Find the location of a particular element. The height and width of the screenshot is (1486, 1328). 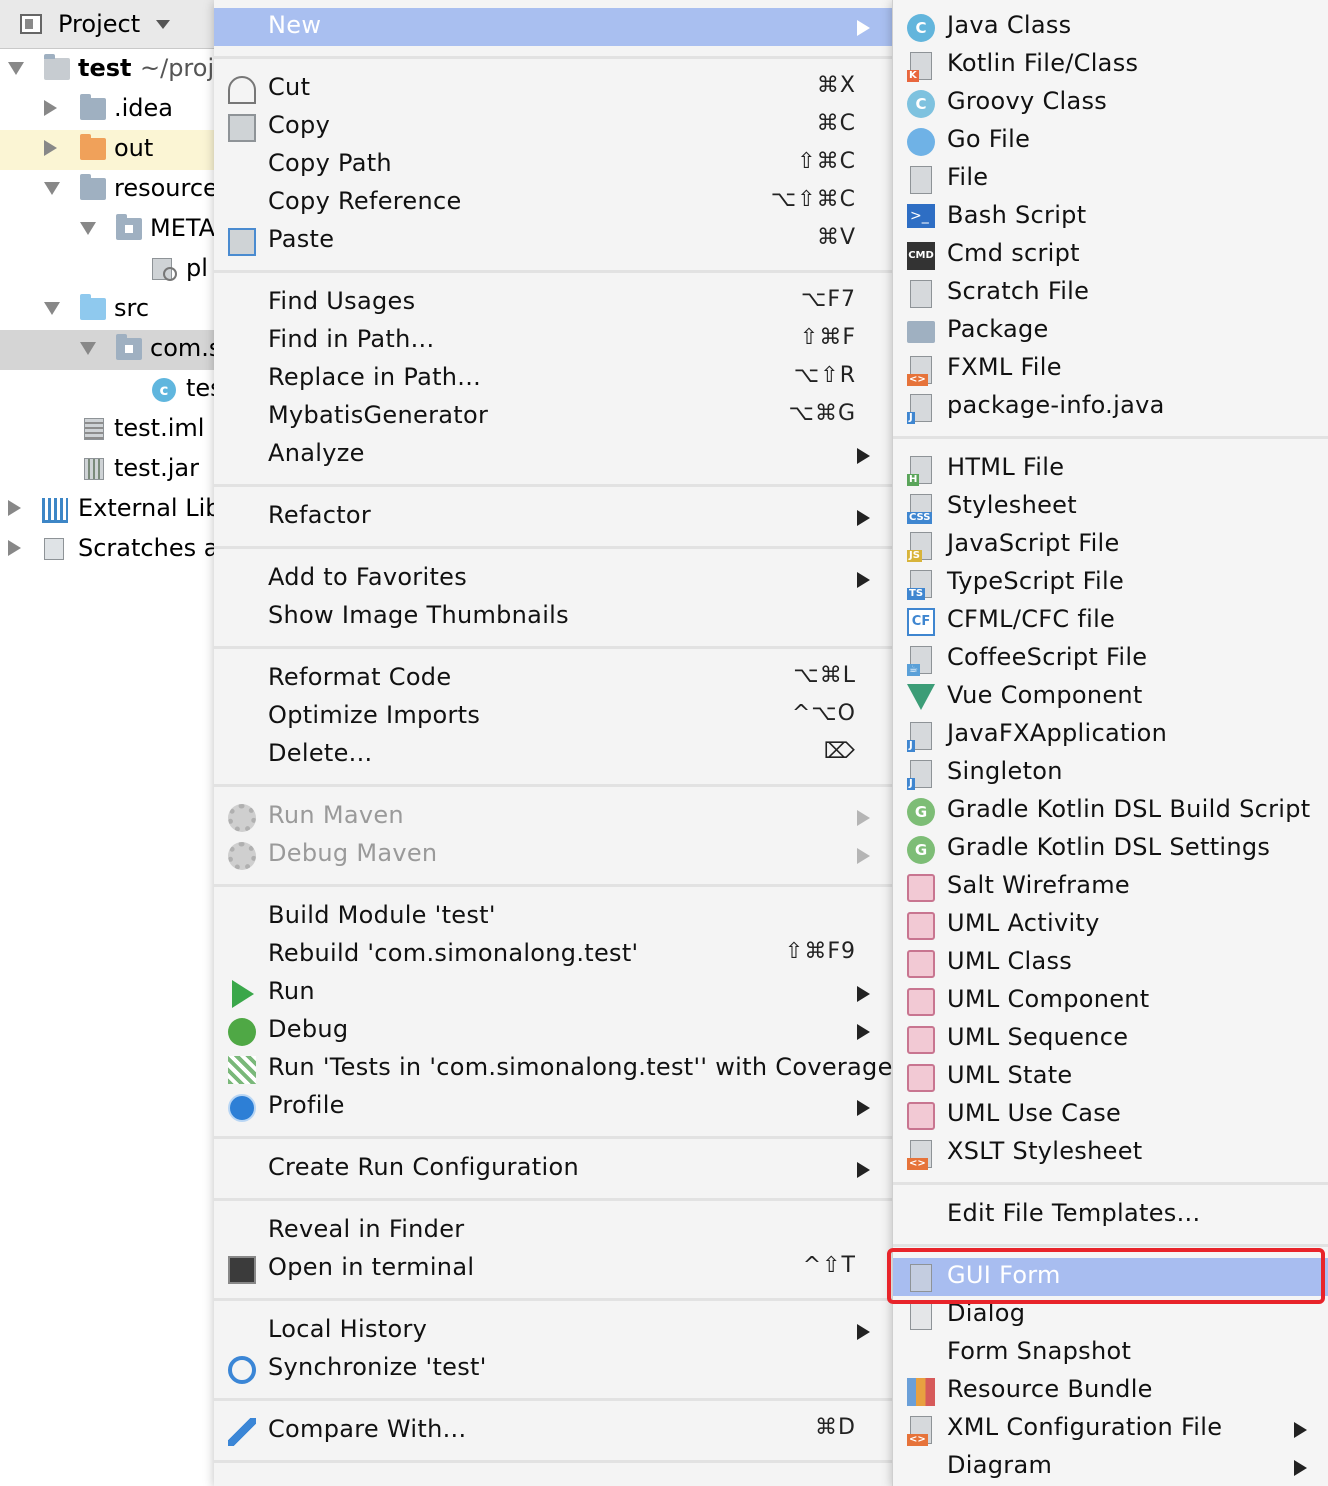

new-xslt-stylesheet: <> XSLT Stylesheet is located at coordinates (1110, 1153).